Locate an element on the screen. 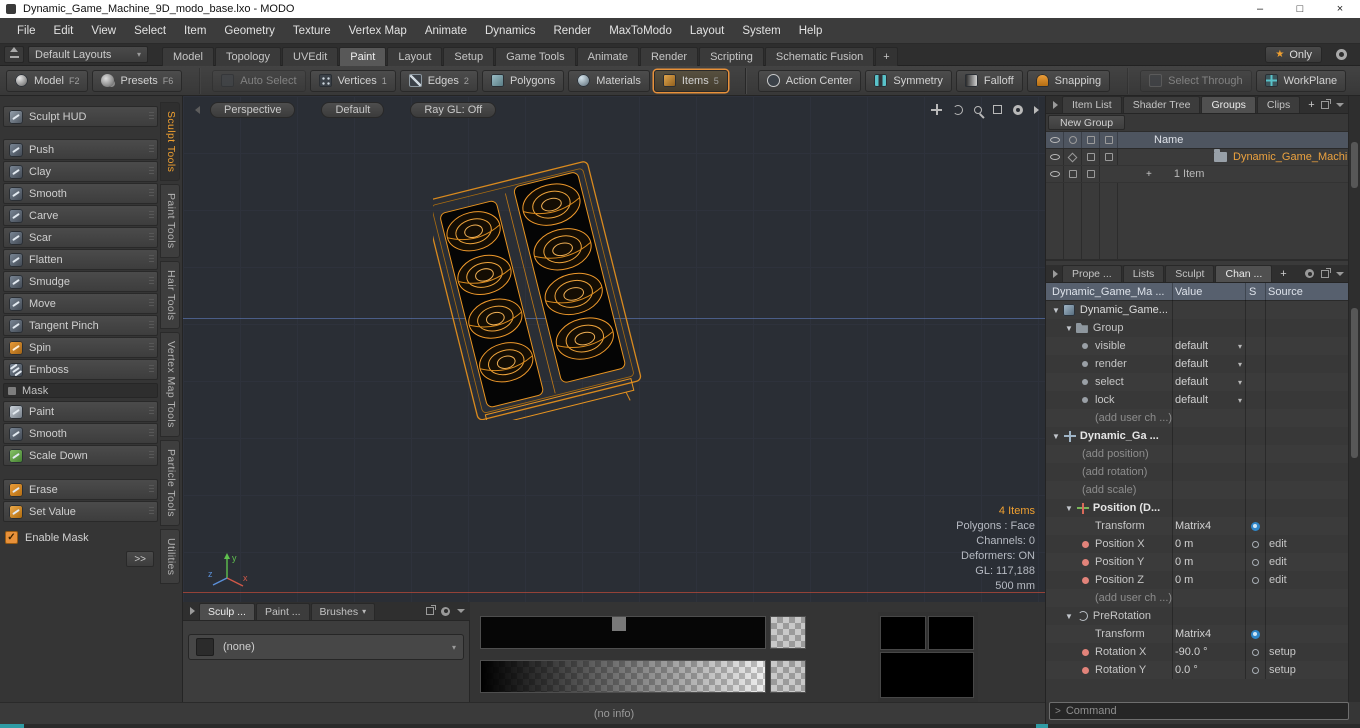 The height and width of the screenshot is (728, 1360). model-wireframe is located at coordinates (548, 290).